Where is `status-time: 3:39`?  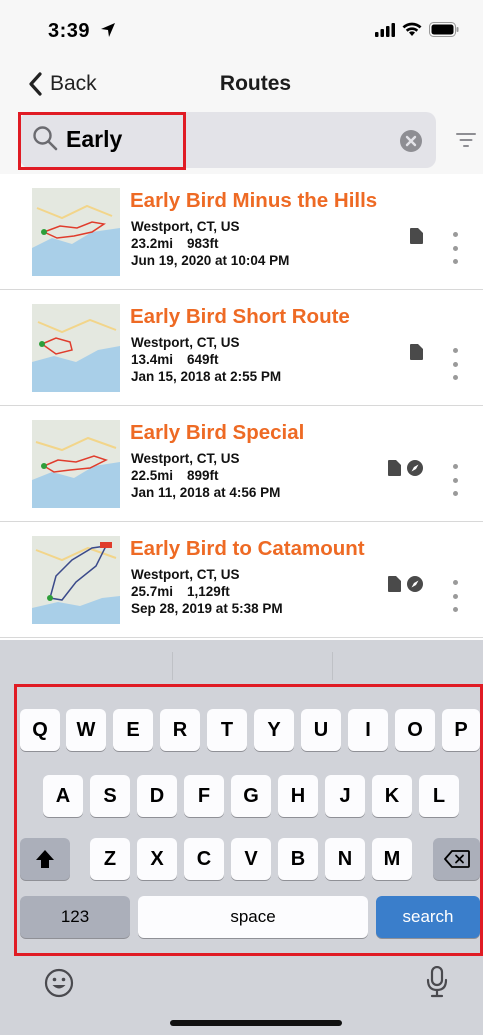
status-time: 3:39 is located at coordinates (82, 31).